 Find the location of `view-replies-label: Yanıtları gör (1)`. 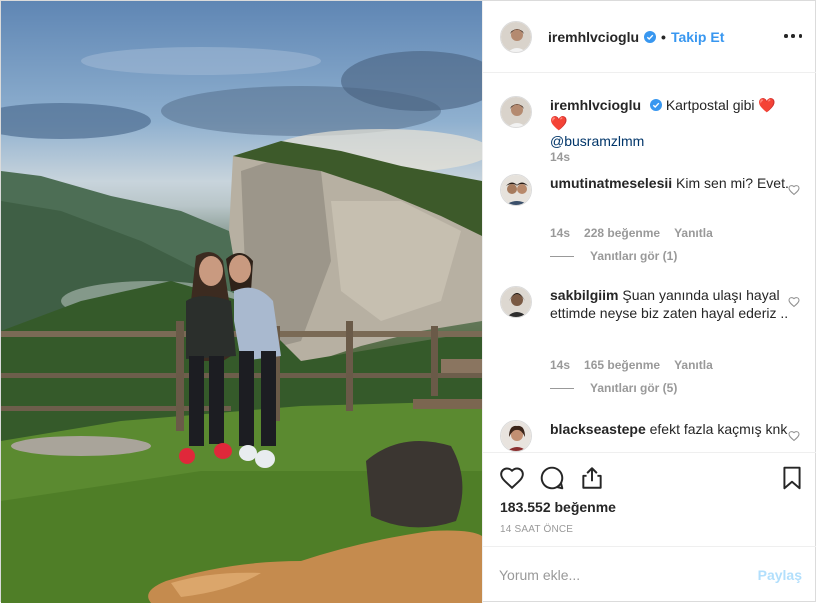

view-replies-label: Yanıtları gör (1) is located at coordinates (633, 256).